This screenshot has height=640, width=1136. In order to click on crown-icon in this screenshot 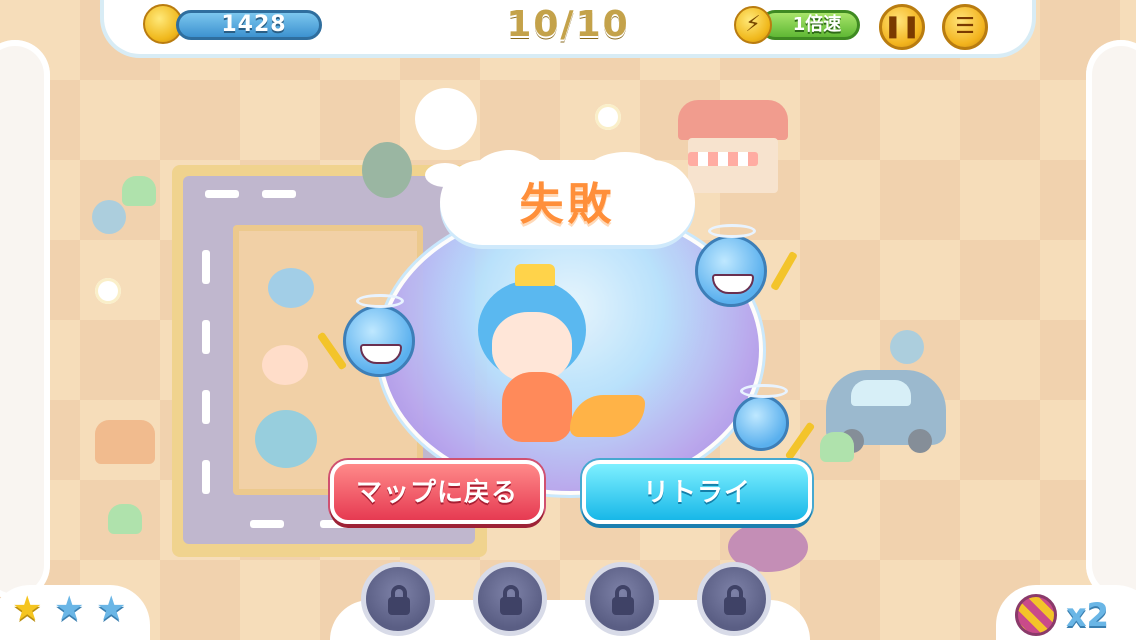, I will do `click(535, 275)`.